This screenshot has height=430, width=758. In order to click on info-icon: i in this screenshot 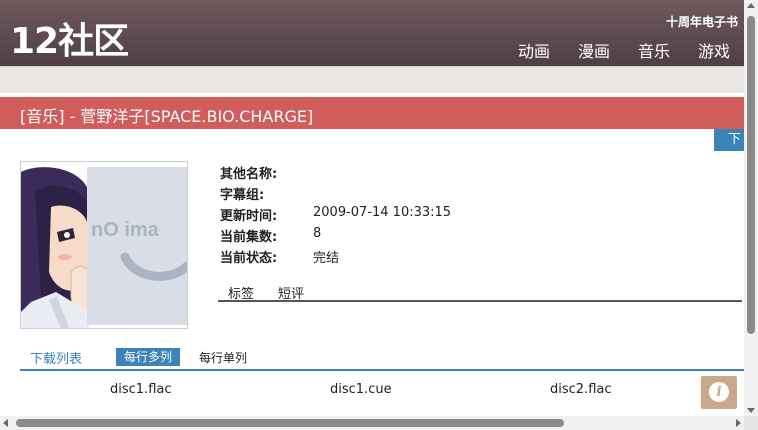, I will do `click(719, 392)`.